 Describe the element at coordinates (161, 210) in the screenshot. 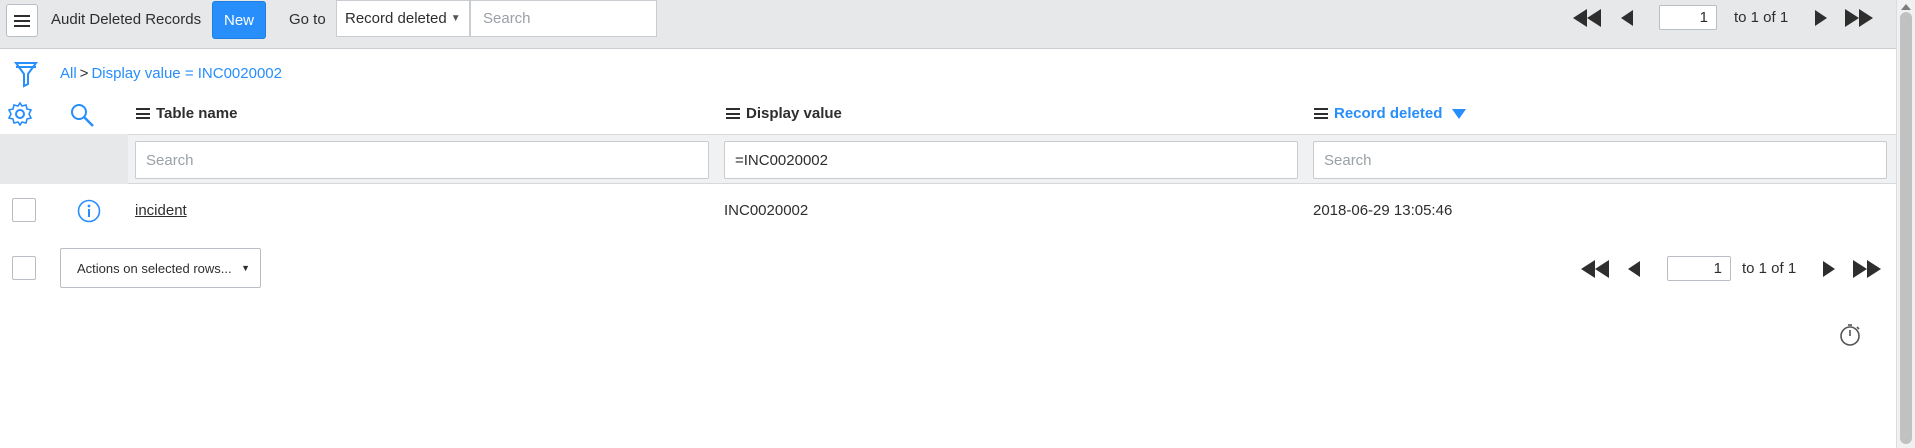

I see `table-name-cell-link: incident` at that location.